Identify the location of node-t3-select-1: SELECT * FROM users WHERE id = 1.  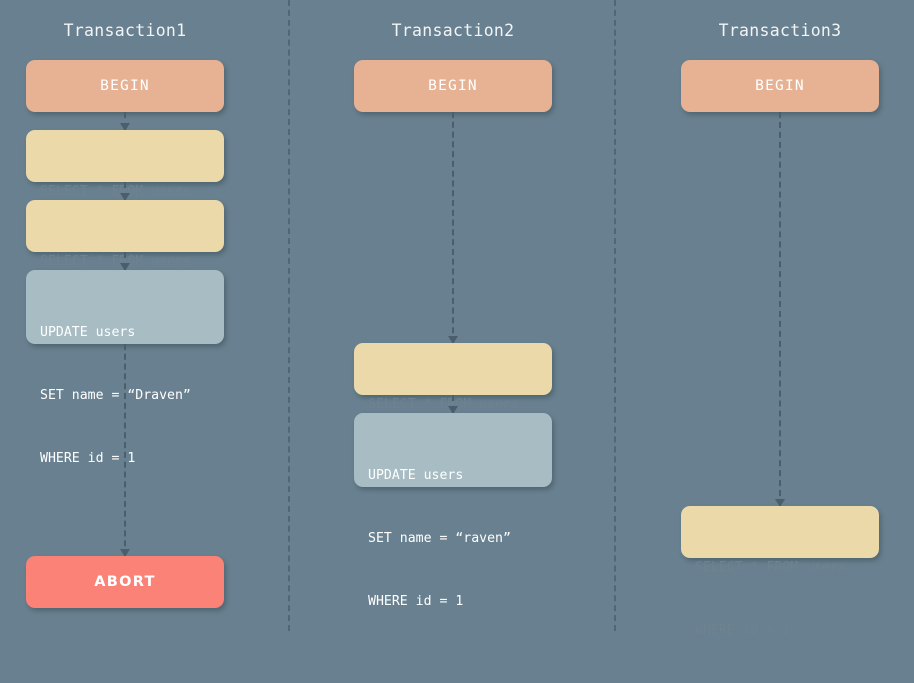
(780, 572).